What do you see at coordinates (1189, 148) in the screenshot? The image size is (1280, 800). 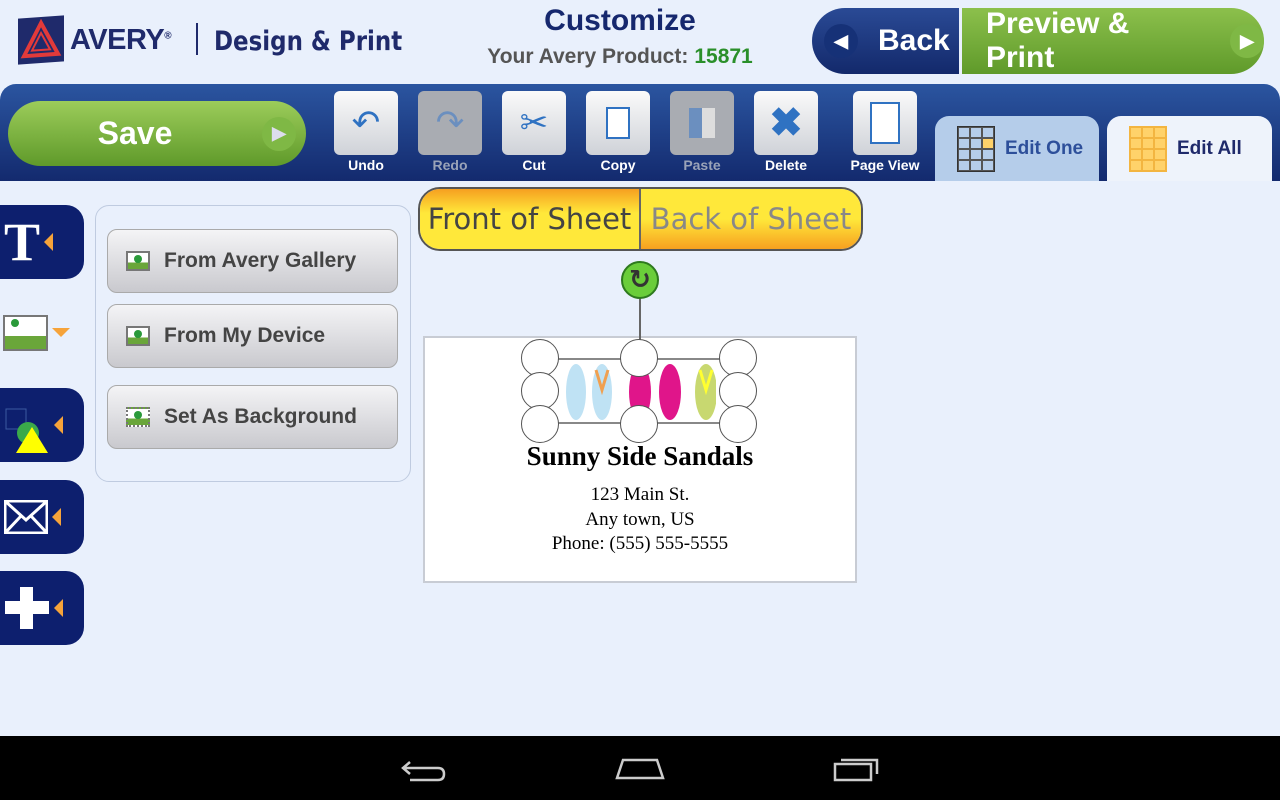 I see `tab-edit-all: Edit All` at bounding box center [1189, 148].